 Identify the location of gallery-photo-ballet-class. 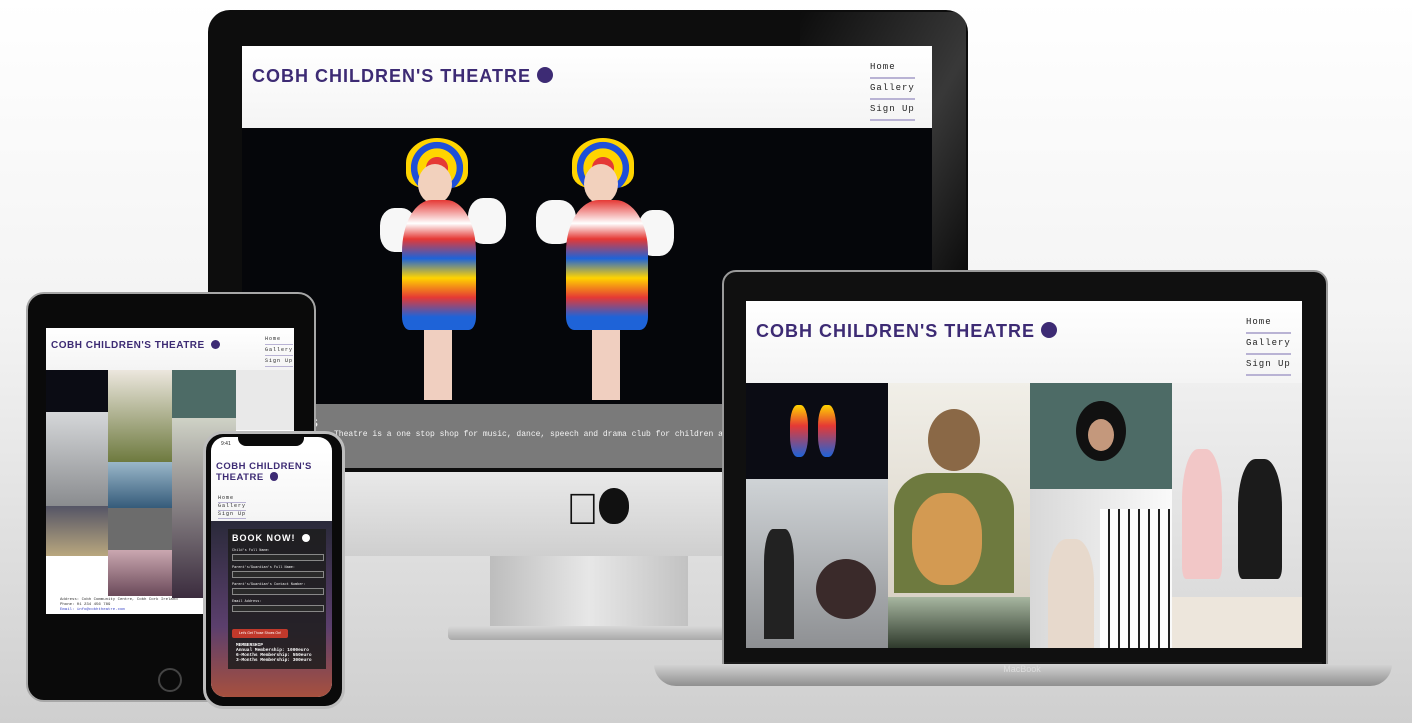
(1237, 622).